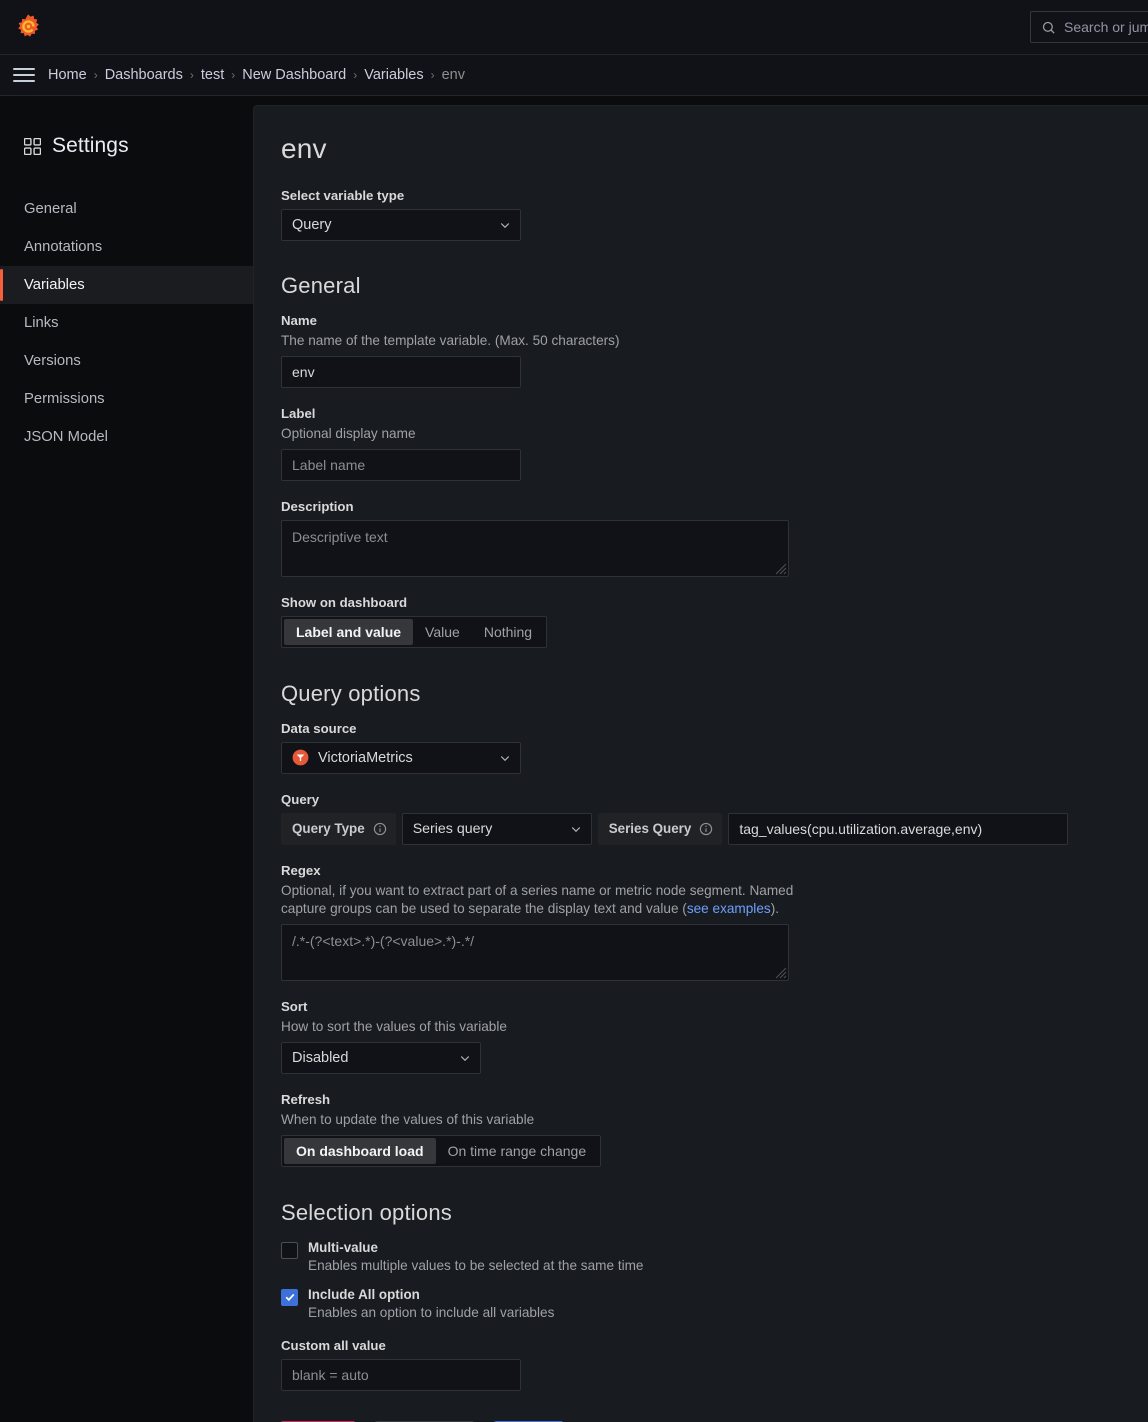 This screenshot has height=1422, width=1148. Describe the element at coordinates (212, 75) in the screenshot. I see `breadcrumb-item-test: test` at that location.